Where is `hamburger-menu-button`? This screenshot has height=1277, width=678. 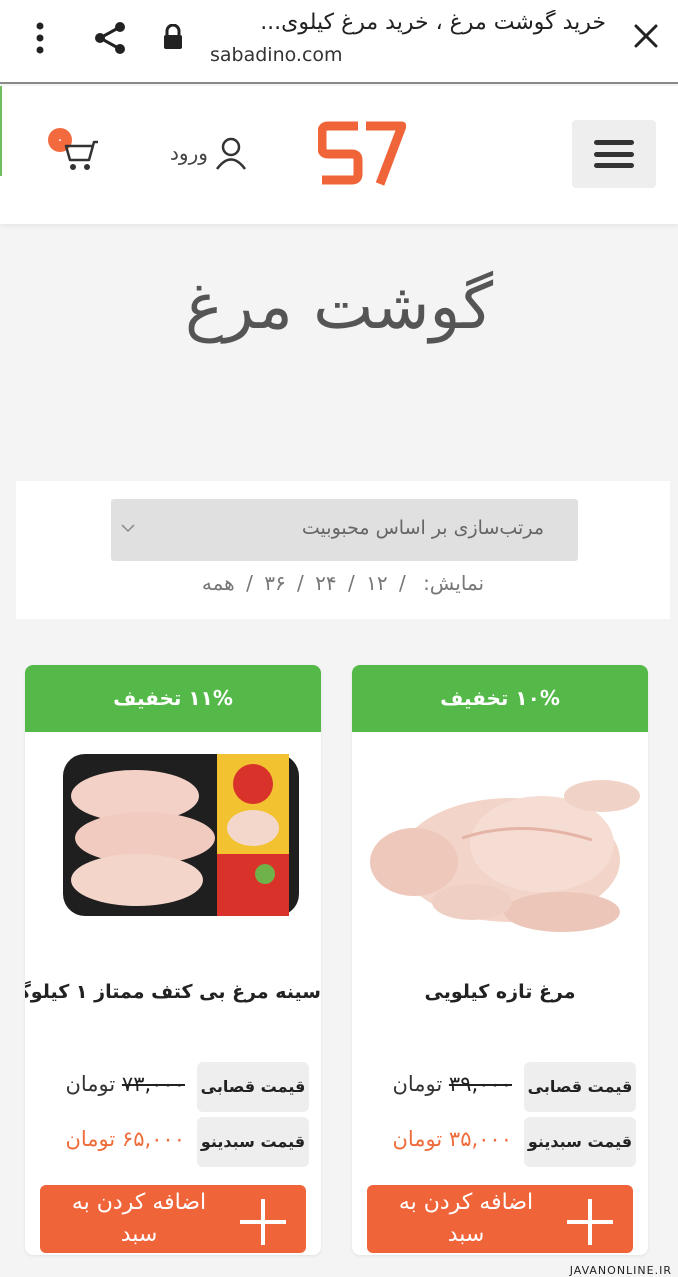 hamburger-menu-button is located at coordinates (614, 154).